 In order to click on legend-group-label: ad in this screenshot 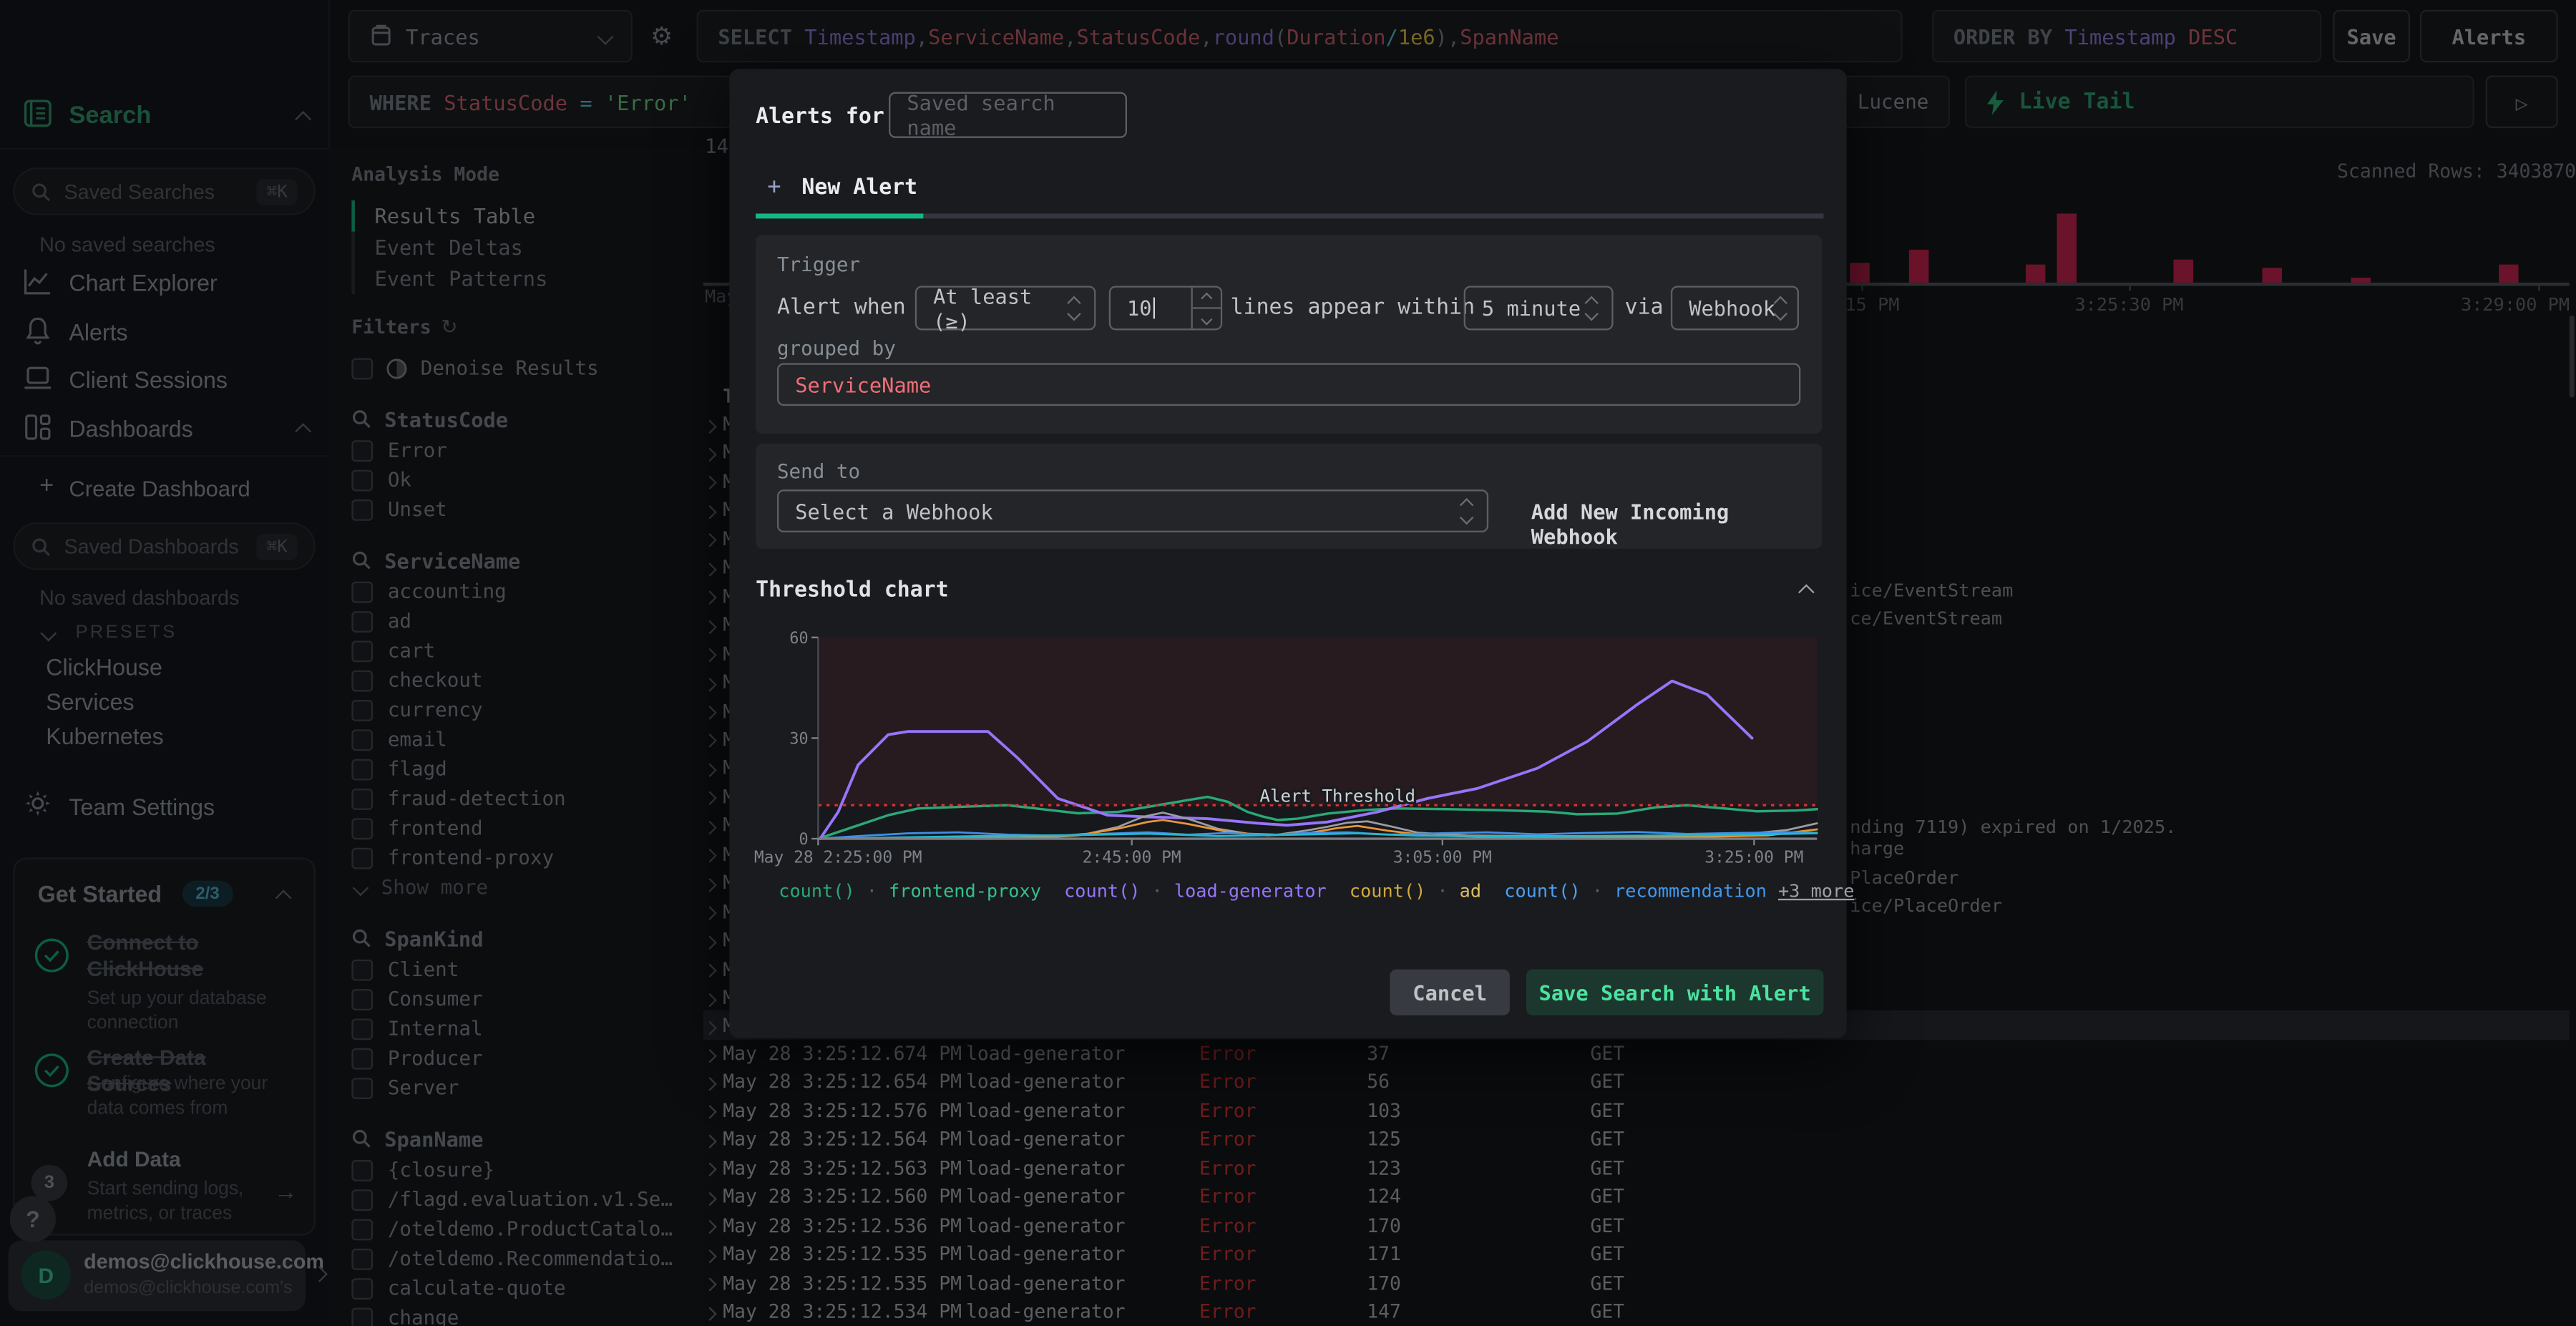, I will do `click(1470, 891)`.